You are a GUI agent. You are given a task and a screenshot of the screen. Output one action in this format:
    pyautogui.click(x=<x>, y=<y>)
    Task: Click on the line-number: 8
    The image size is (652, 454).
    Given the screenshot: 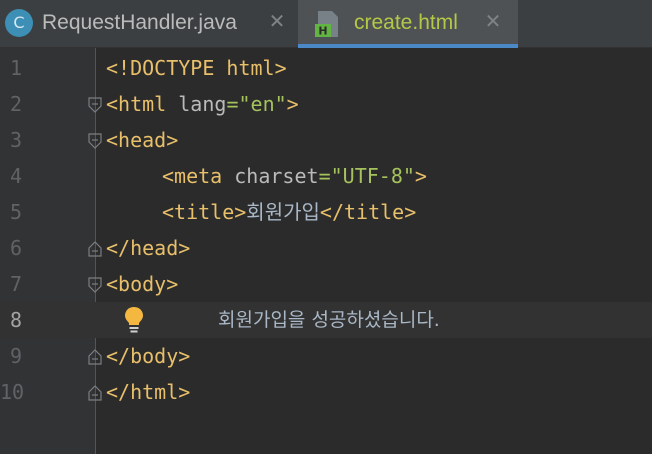 What is the action you would take?
    pyautogui.click(x=15, y=320)
    